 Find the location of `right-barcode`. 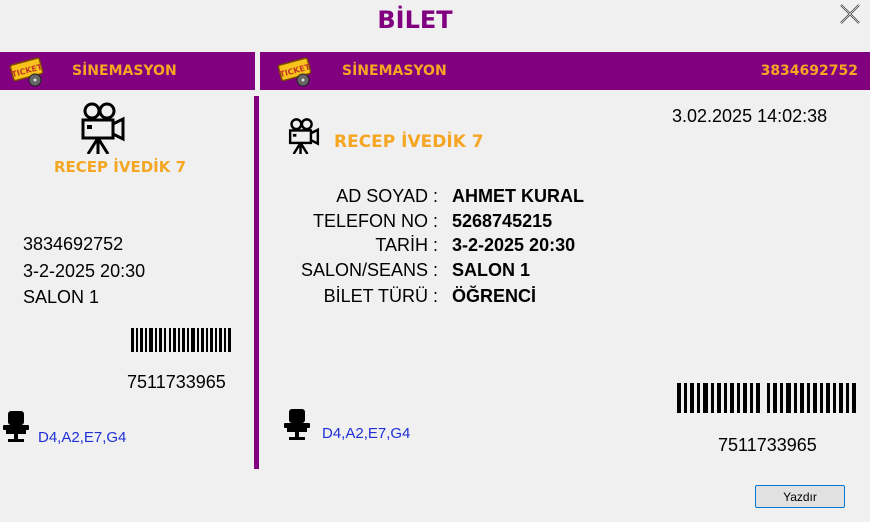

right-barcode is located at coordinates (769, 400).